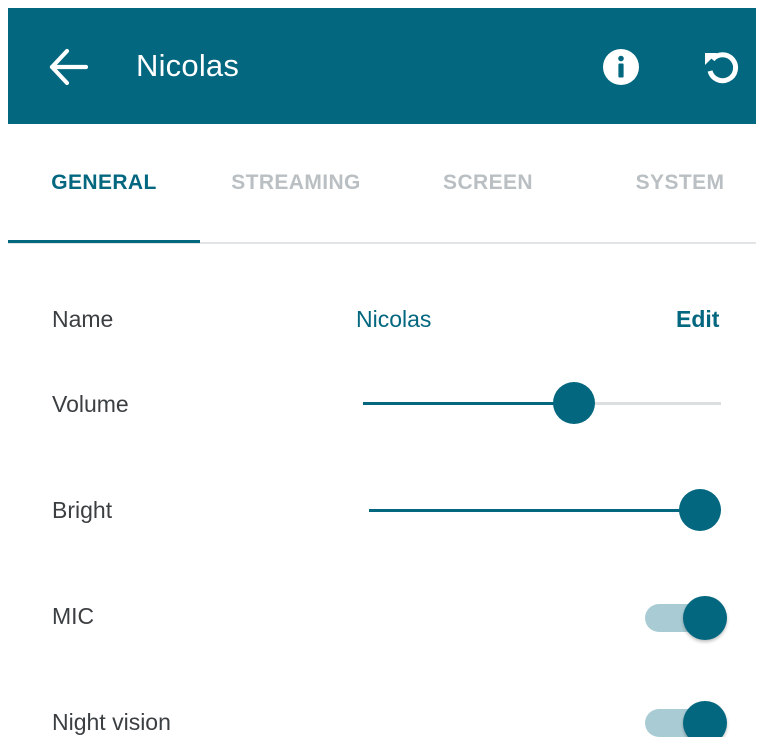 The width and height of the screenshot is (764, 737). What do you see at coordinates (104, 183) in the screenshot?
I see `tab-general: GENERAL` at bounding box center [104, 183].